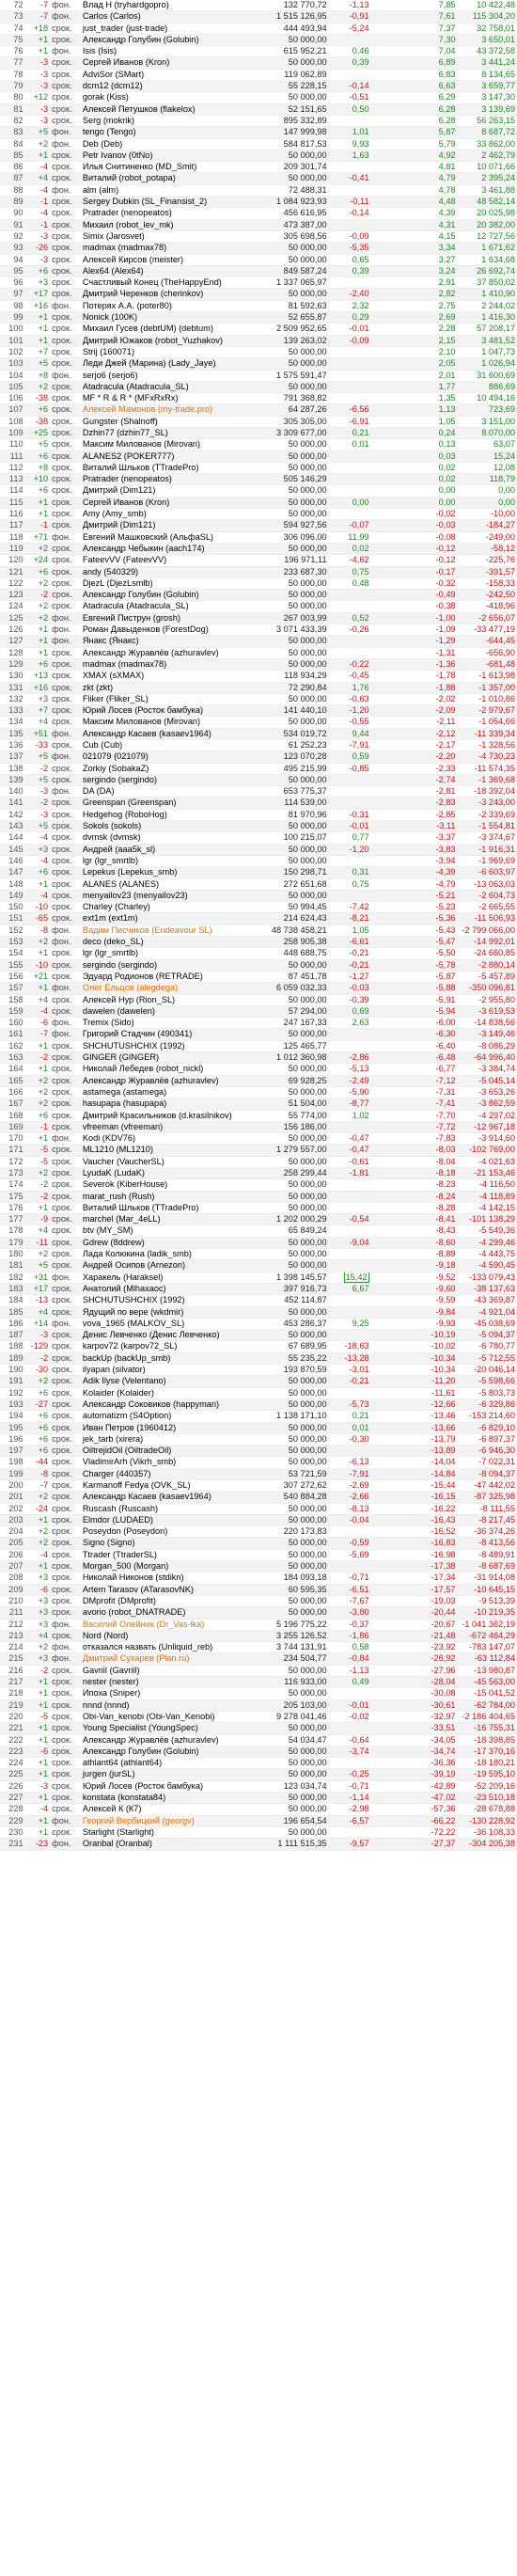 Image resolution: width=517 pixels, height=2576 pixels. Describe the element at coordinates (160, 884) in the screenshot. I see `participant-link: ALANES (ALANES)` at that location.